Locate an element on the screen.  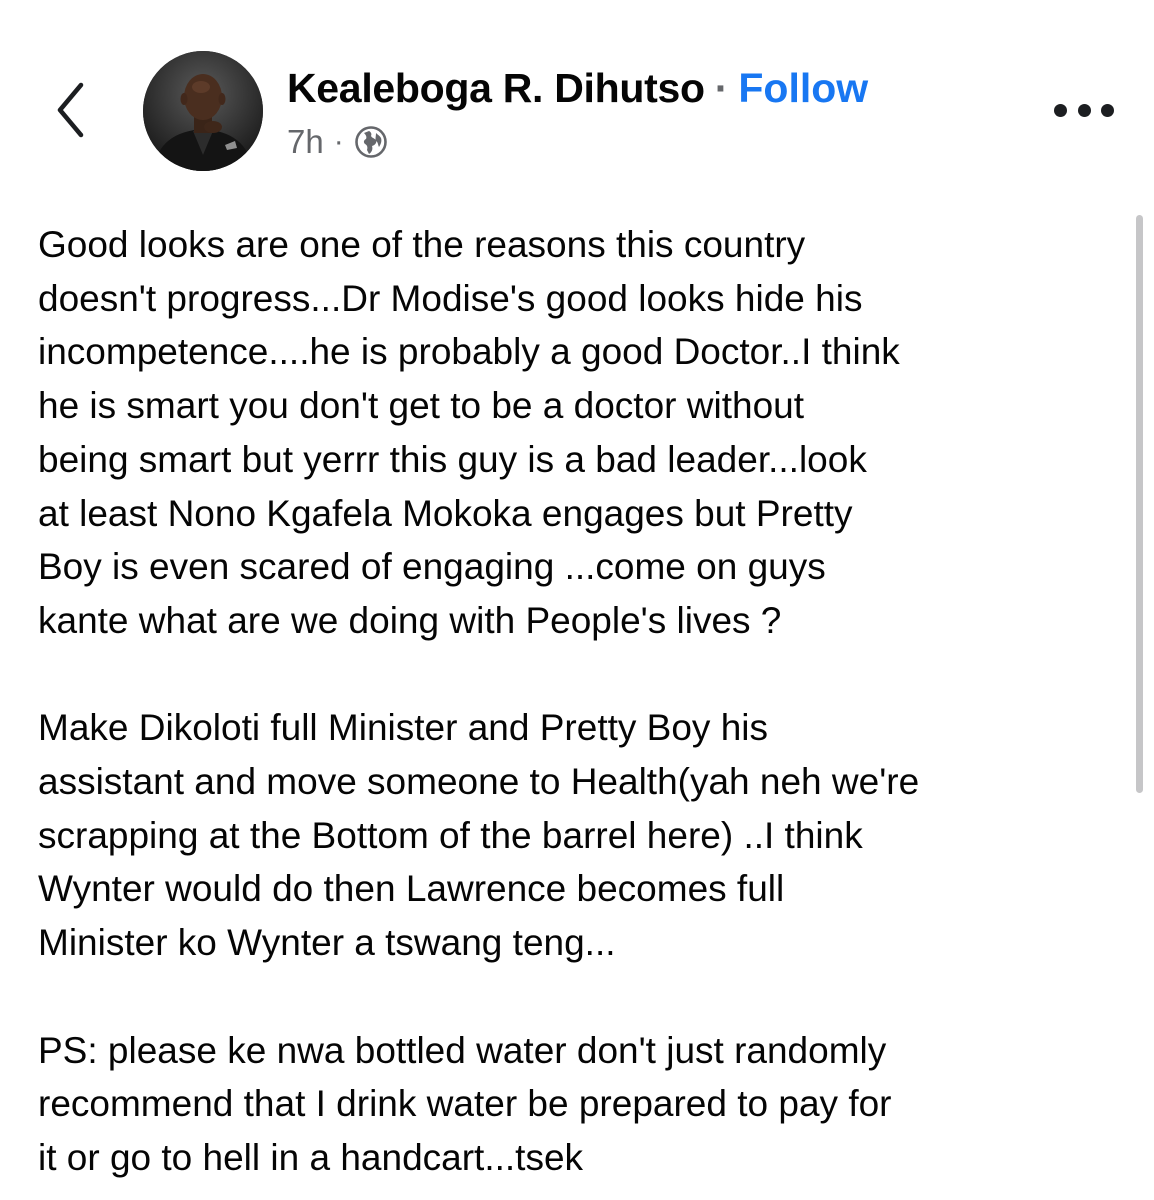
more-options-button is located at coordinates (1084, 110).